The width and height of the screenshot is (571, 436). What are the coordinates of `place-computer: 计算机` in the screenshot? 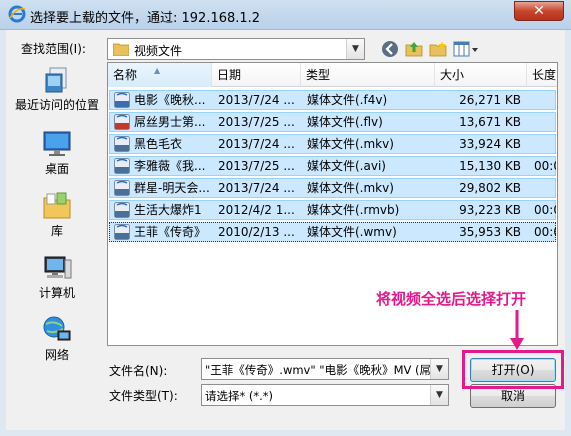 It's located at (57, 276).